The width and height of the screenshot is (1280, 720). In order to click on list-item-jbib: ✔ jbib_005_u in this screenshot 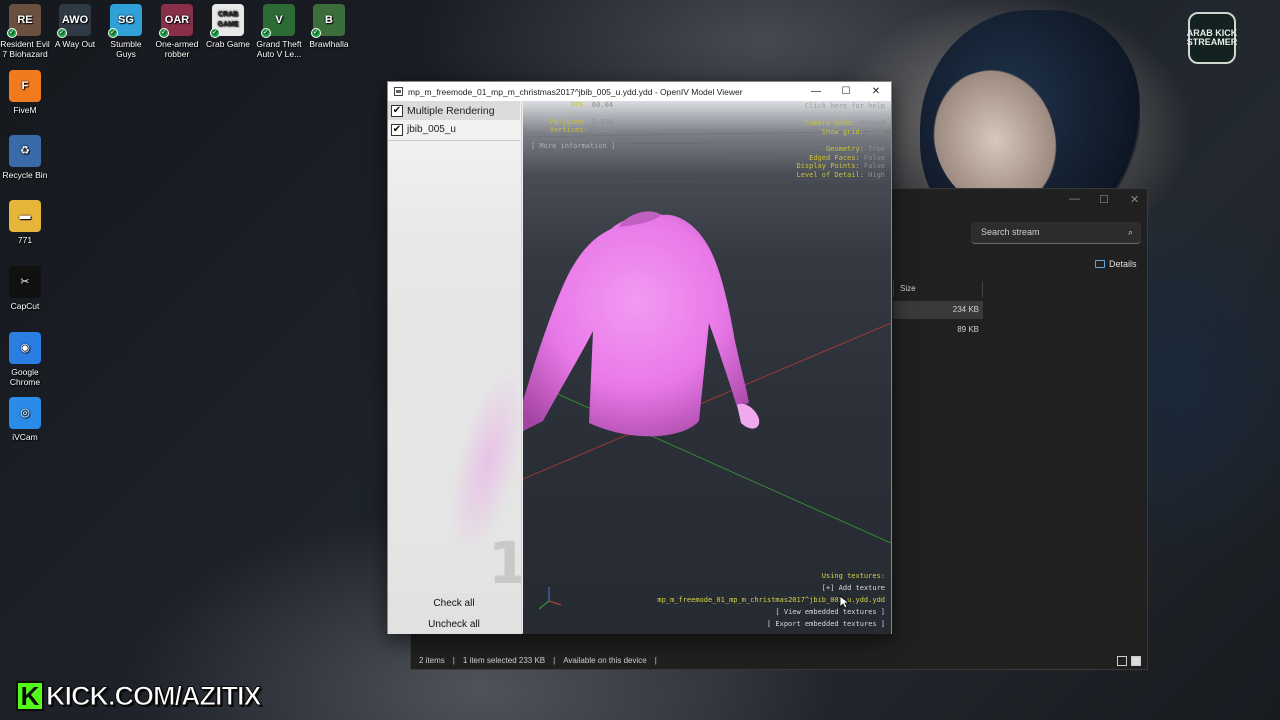, I will do `click(454, 129)`.